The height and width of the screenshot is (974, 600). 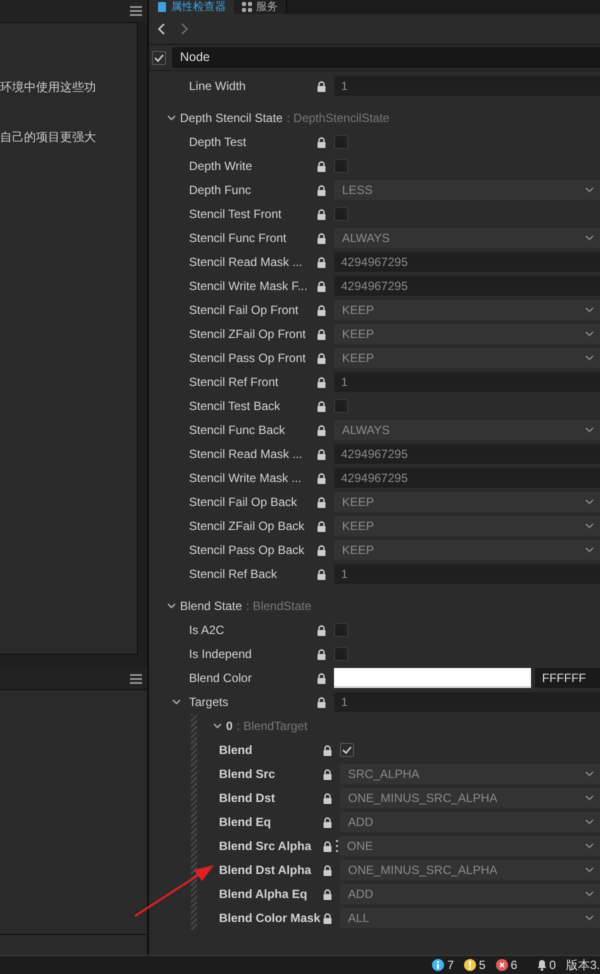 I want to click on forward-icon, so click(x=184, y=29).